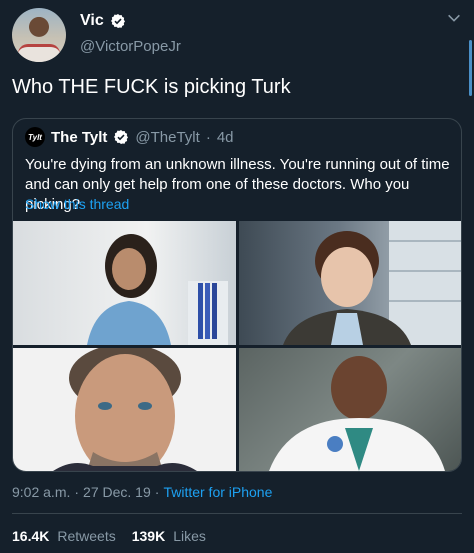 The width and height of the screenshot is (474, 553). What do you see at coordinates (30, 536) in the screenshot?
I see `retweets-count: 16.4K` at bounding box center [30, 536].